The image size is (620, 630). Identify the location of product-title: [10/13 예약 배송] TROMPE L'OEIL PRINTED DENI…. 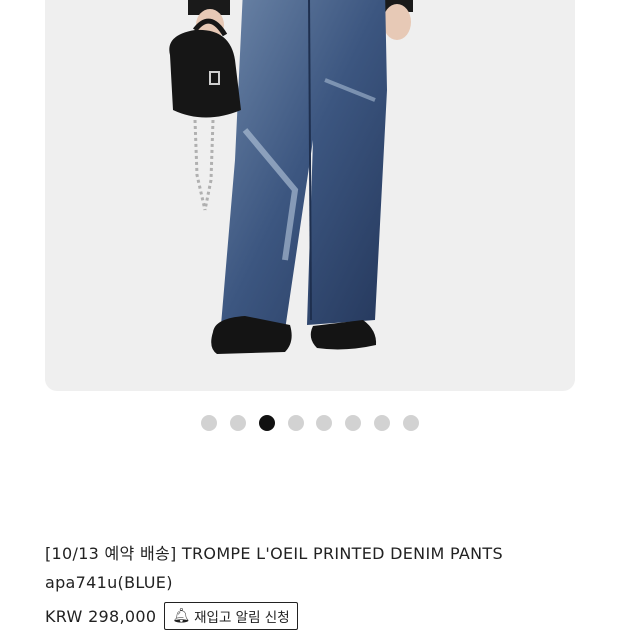
(315, 568).